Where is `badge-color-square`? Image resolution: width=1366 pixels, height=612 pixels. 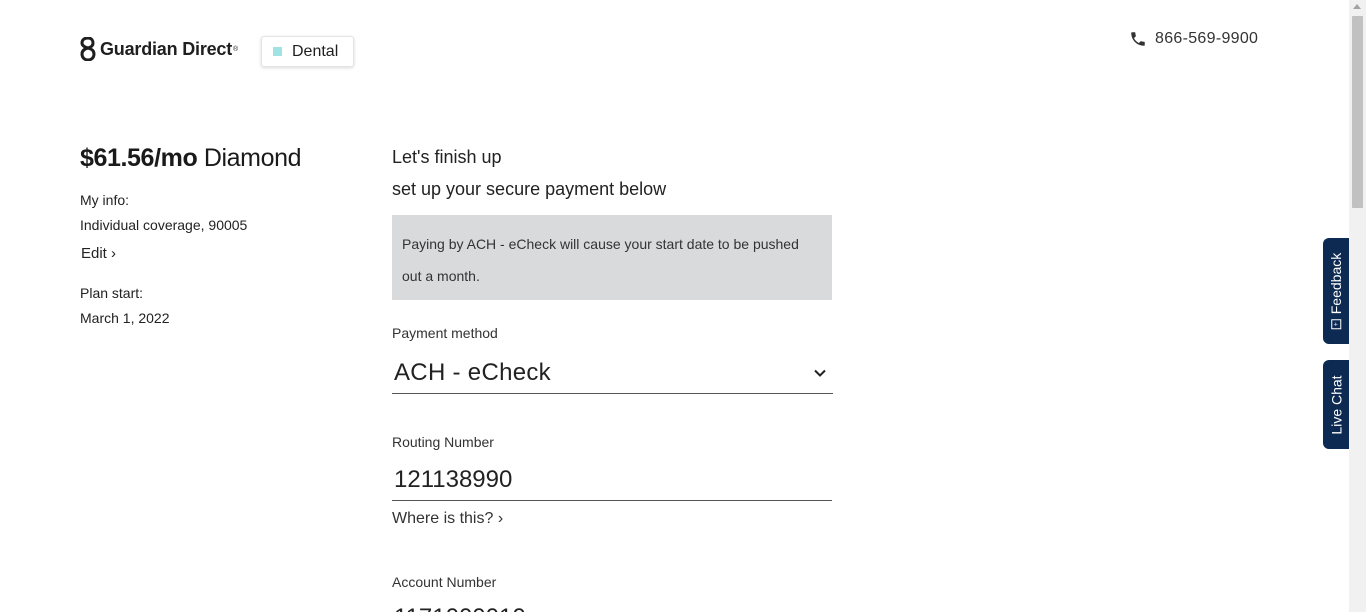
badge-color-square is located at coordinates (277, 51).